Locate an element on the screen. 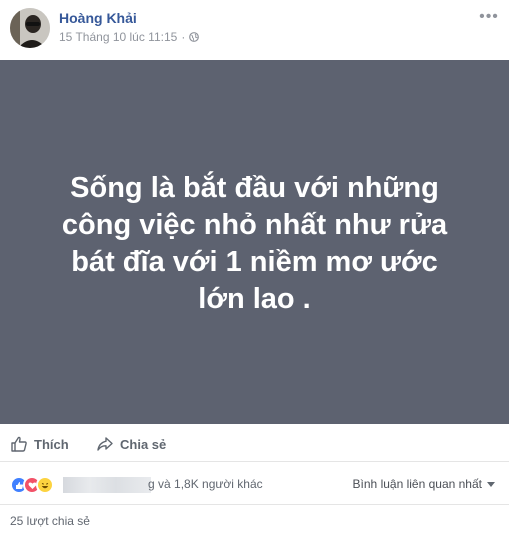  caret-down-icon is located at coordinates (491, 484).